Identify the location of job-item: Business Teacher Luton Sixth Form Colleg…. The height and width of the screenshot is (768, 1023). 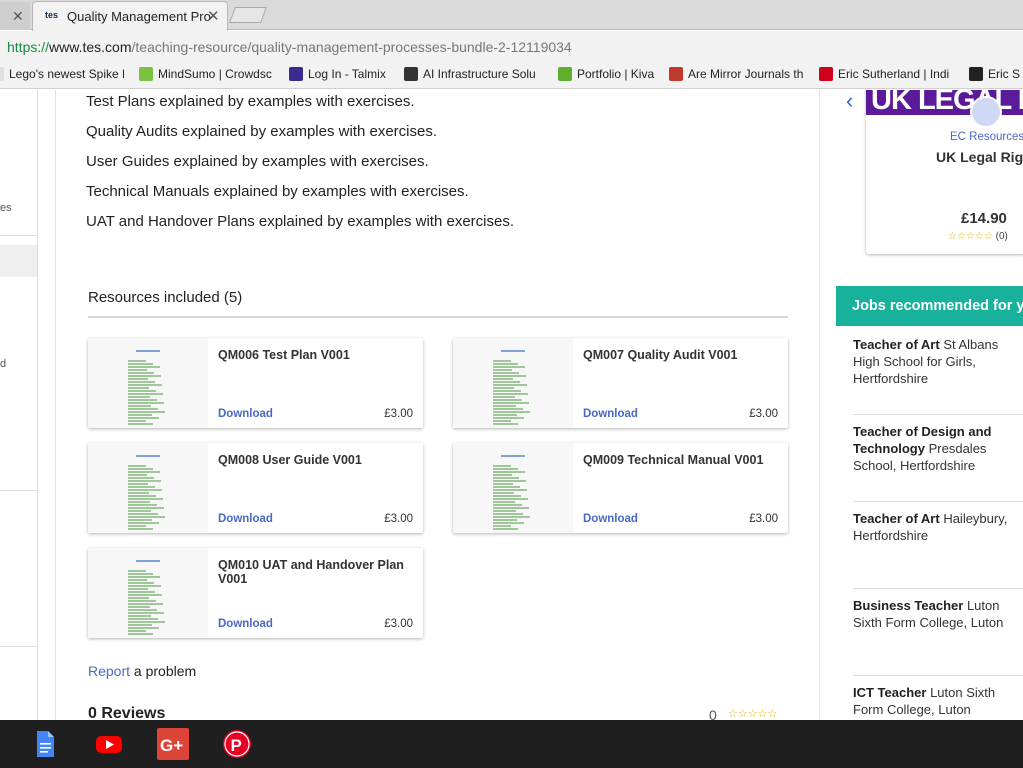
(938, 614).